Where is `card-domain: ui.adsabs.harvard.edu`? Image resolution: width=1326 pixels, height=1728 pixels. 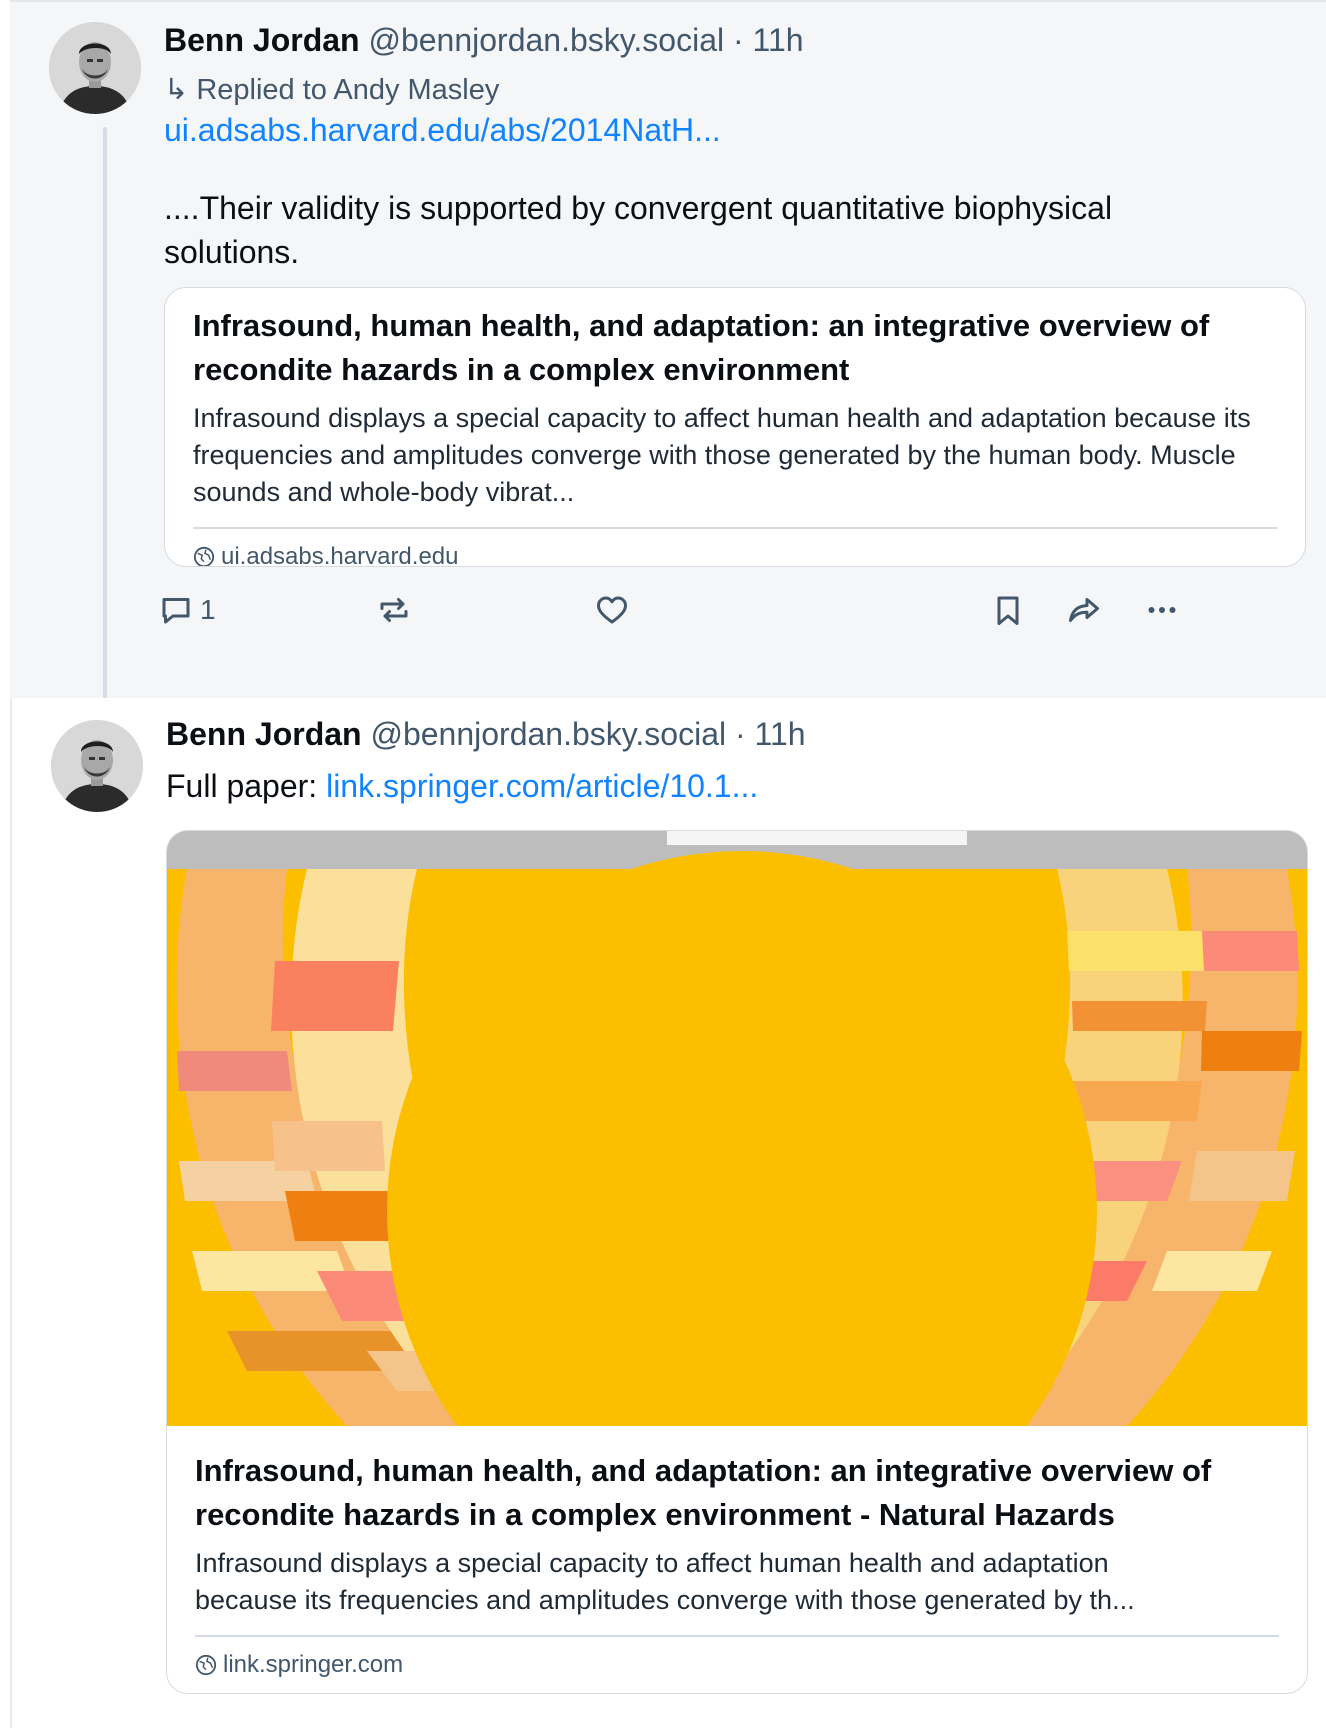
card-domain: ui.adsabs.harvard.edu is located at coordinates (735, 554).